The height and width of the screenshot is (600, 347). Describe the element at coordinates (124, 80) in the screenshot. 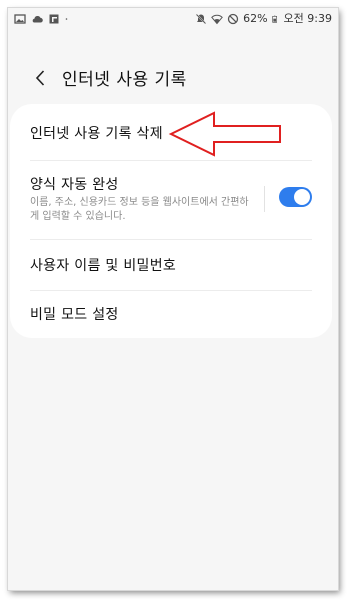

I see `page-title: 인터넷 사용 기록` at that location.